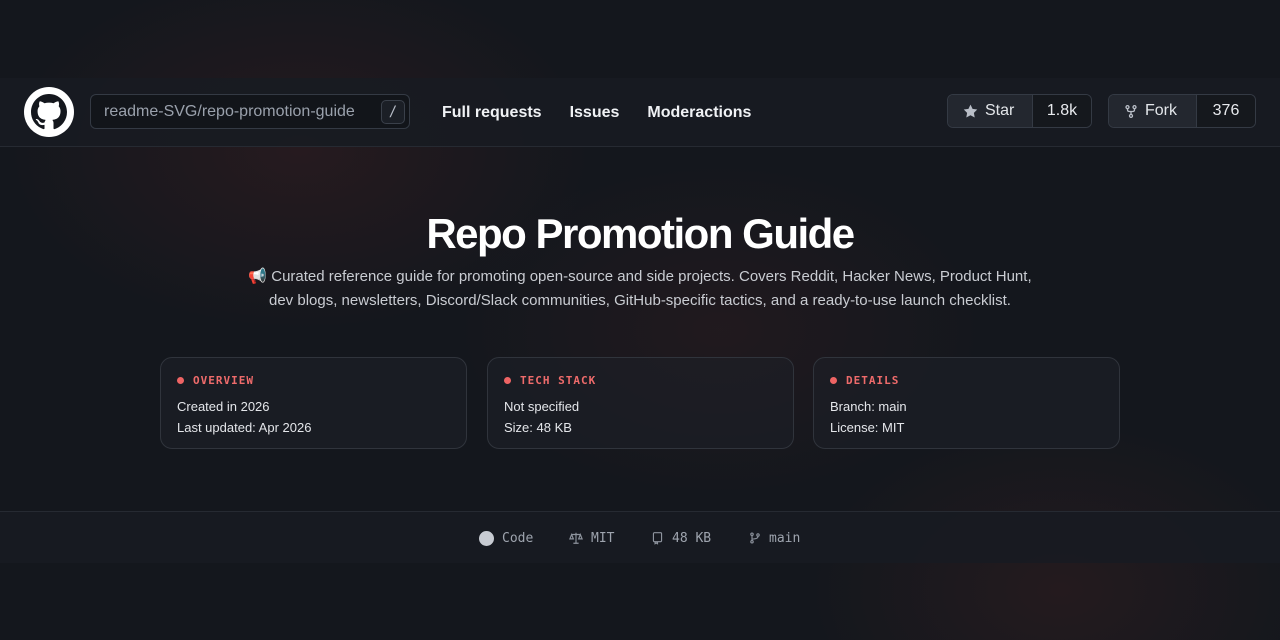 The image size is (1280, 640). I want to click on license-item: MIT, so click(591, 538).